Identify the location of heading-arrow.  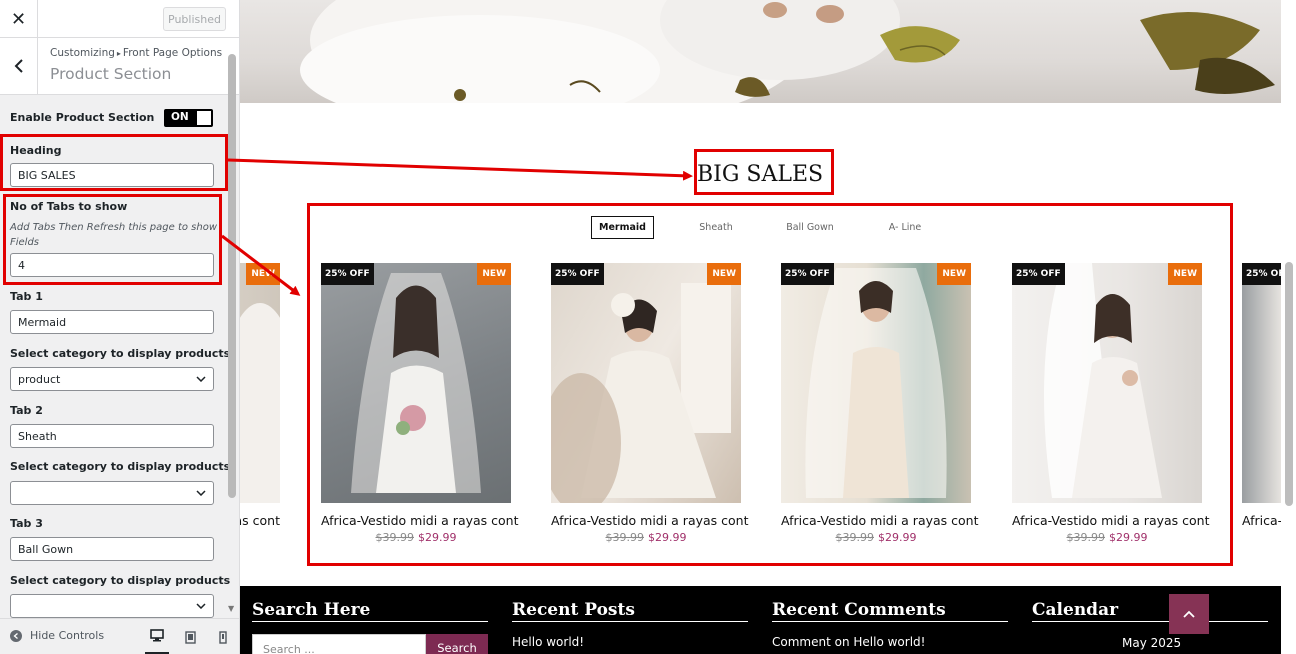
(460, 169).